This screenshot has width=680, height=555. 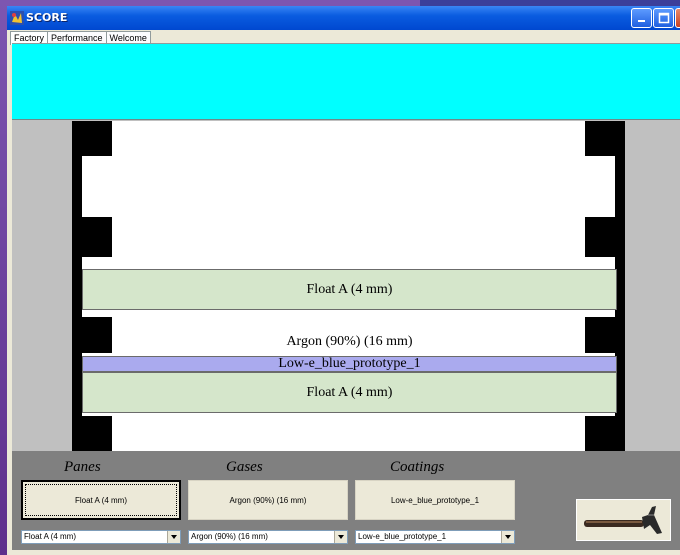 What do you see at coordinates (92, 237) in the screenshot?
I see `left-spacer-upper` at bounding box center [92, 237].